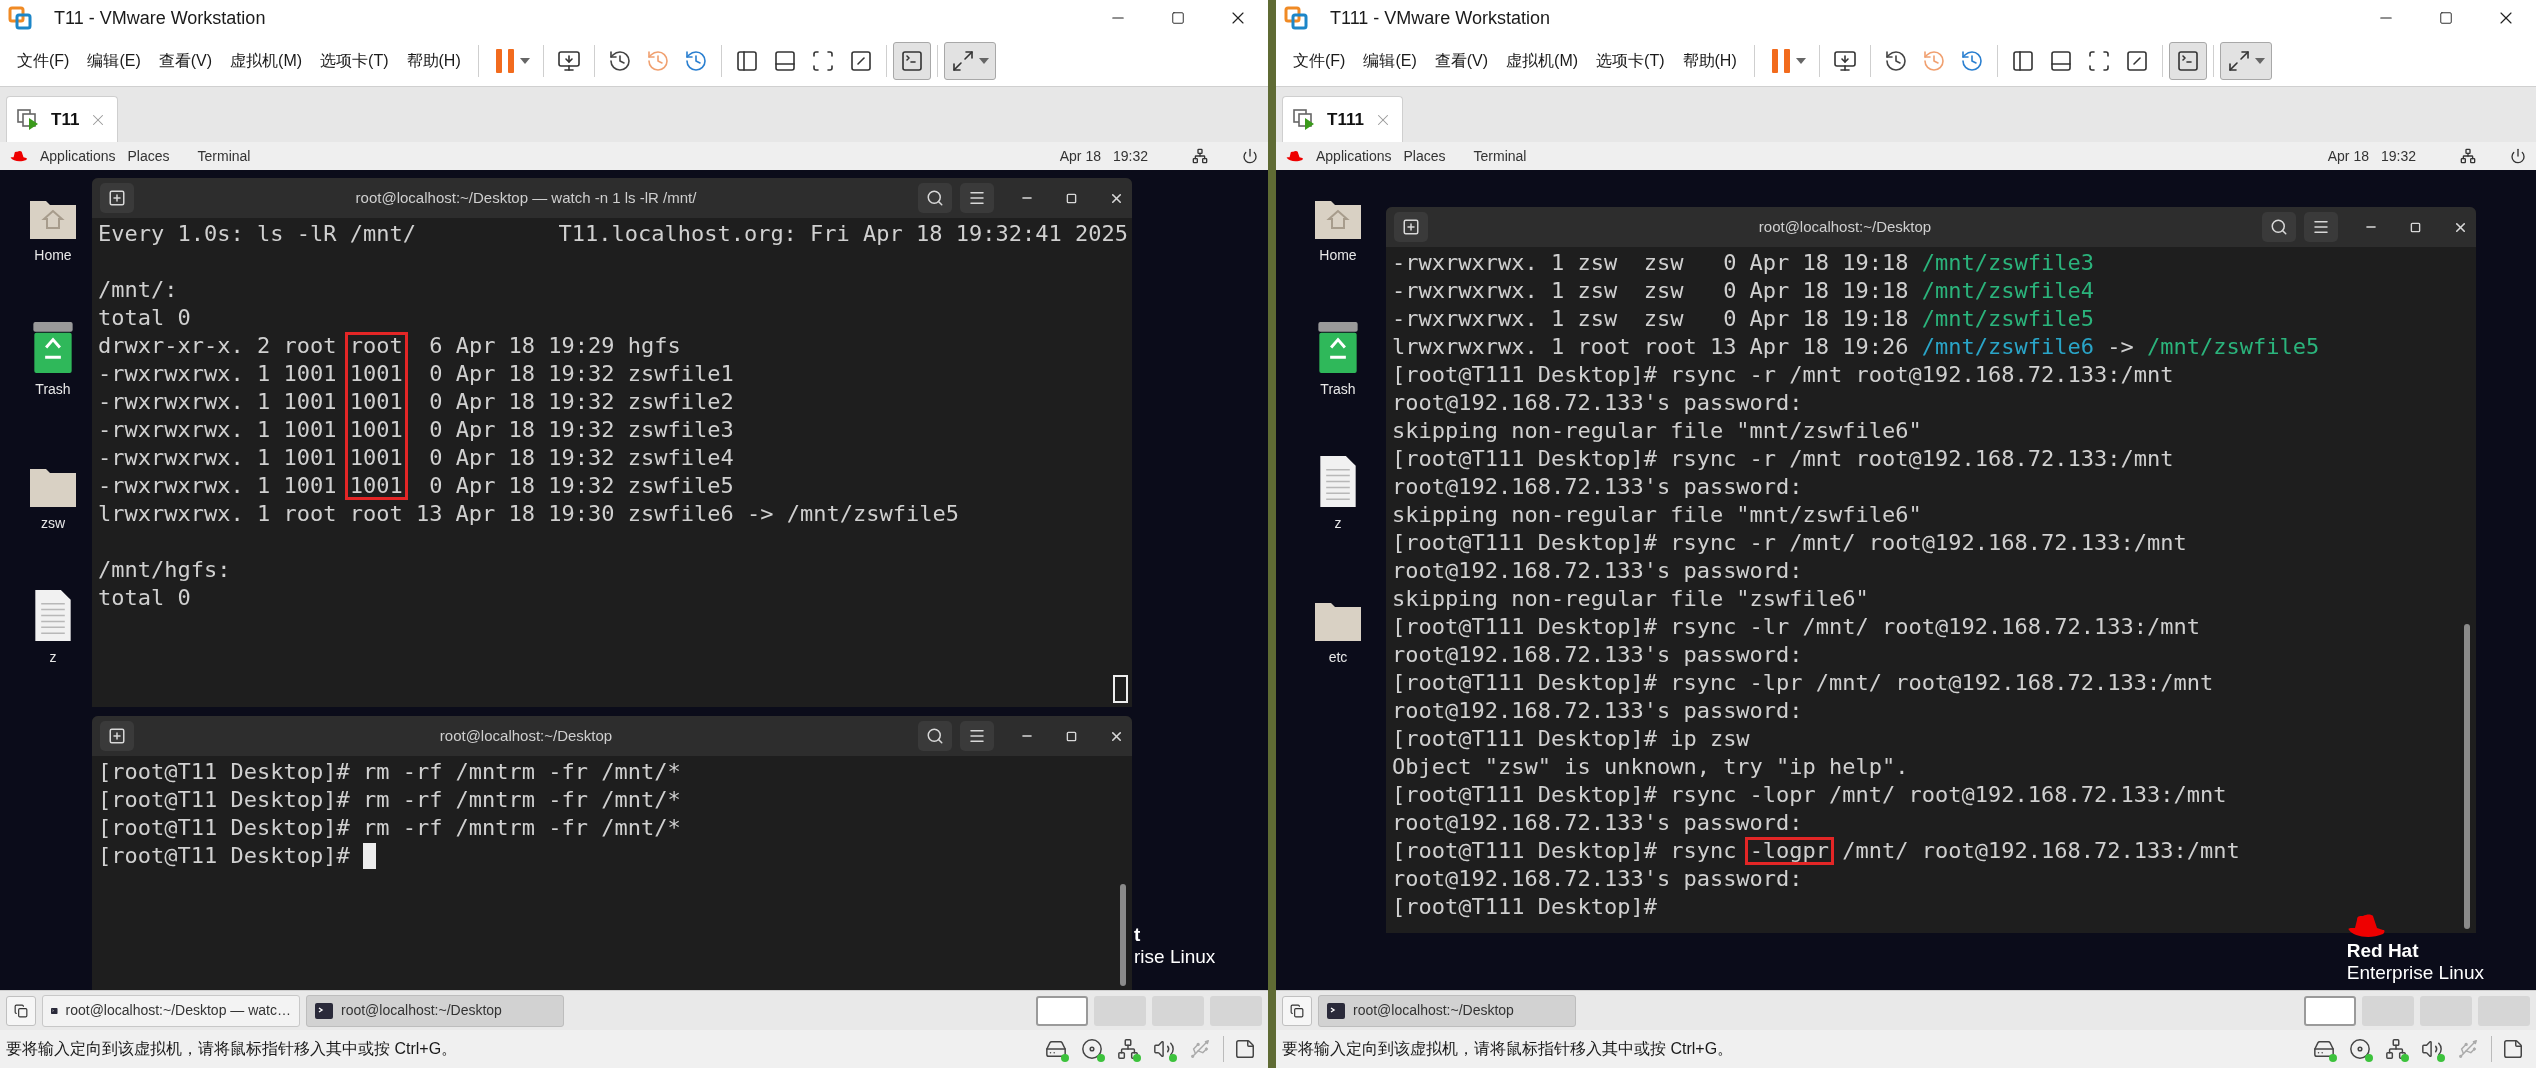 Image resolution: width=2536 pixels, height=1068 pixels. What do you see at coordinates (504, 61) in the screenshot?
I see `pause-icon` at bounding box center [504, 61].